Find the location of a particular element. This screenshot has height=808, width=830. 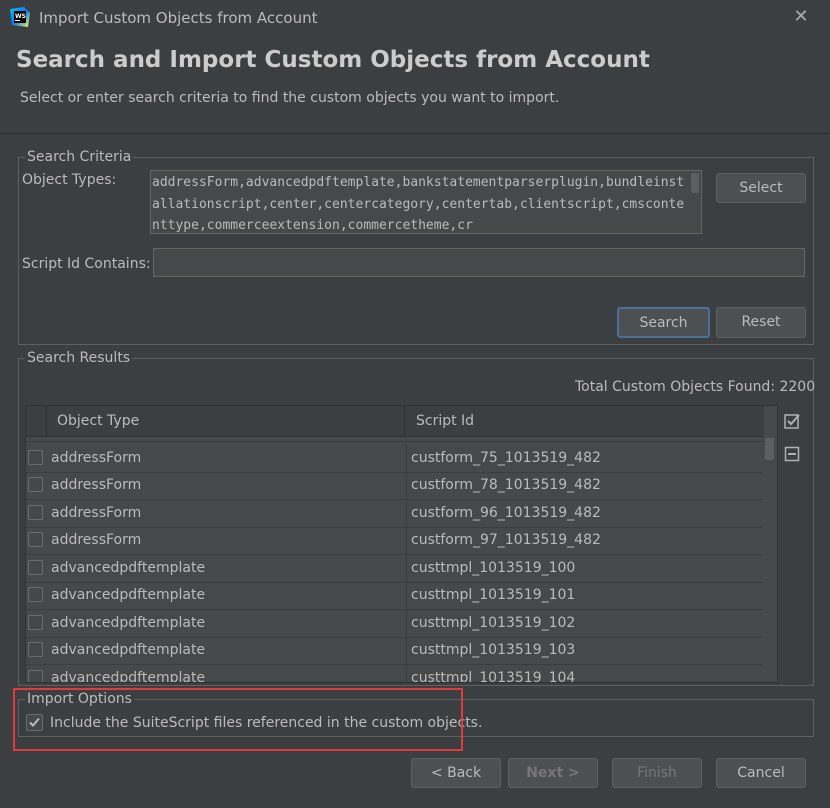

highlight-annotation is located at coordinates (238, 719).